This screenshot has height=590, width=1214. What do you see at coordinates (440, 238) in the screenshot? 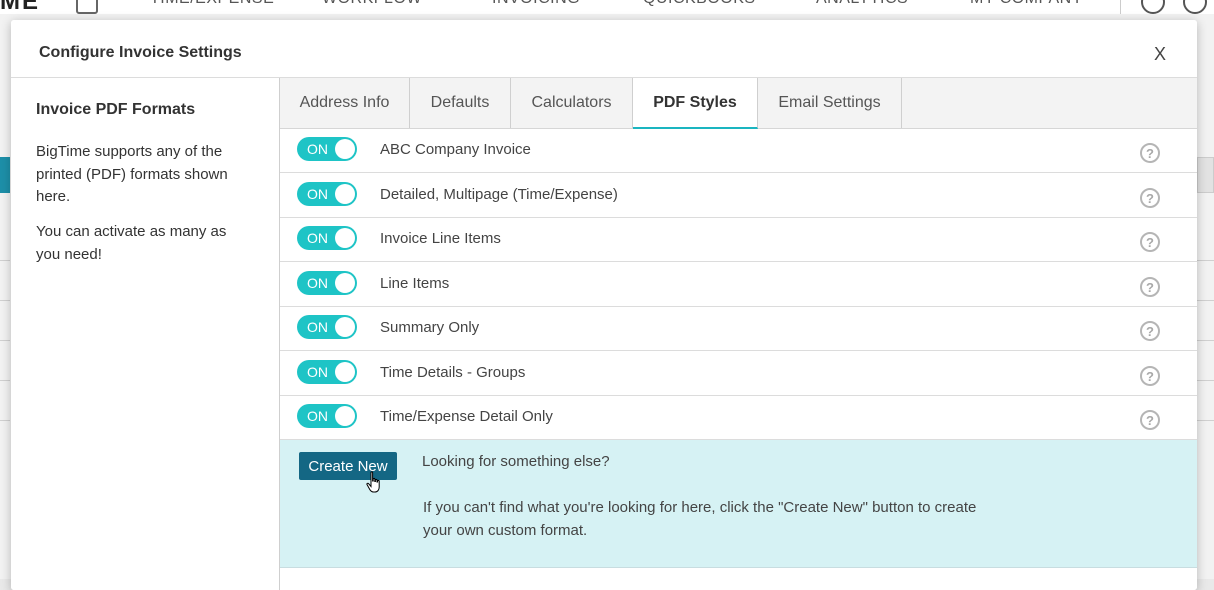
I see `format-name: Invoice Line Items` at bounding box center [440, 238].